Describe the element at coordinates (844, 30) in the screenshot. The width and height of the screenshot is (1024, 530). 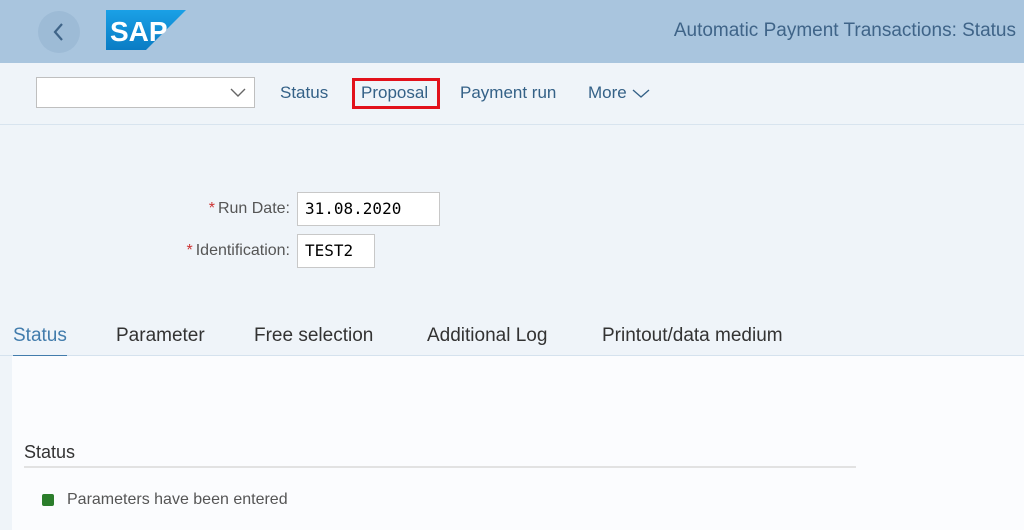
I see `app-title: Automatic Payment Transactions: Status` at that location.